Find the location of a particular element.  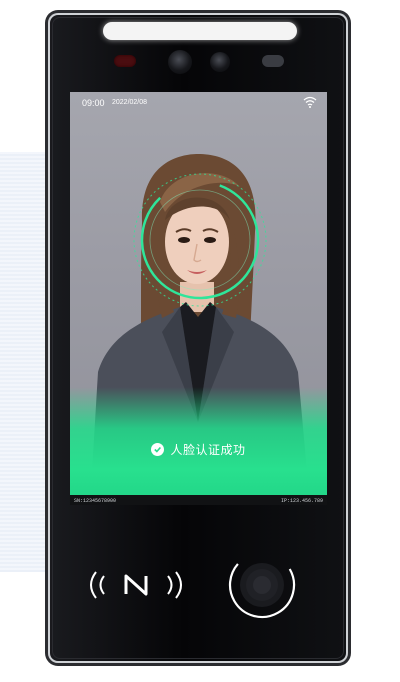

primary-camera is located at coordinates (180, 62).